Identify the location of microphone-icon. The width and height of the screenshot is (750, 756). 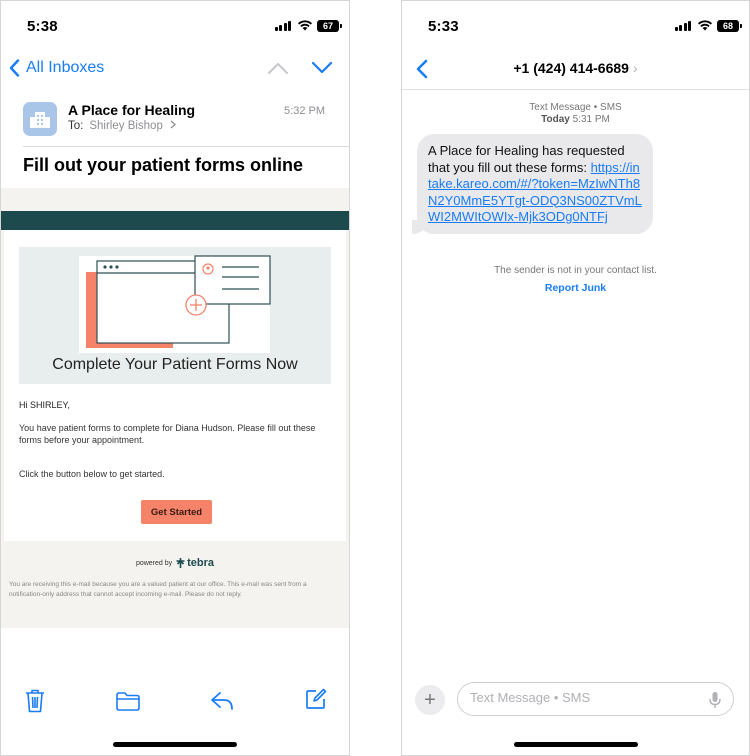
(715, 700).